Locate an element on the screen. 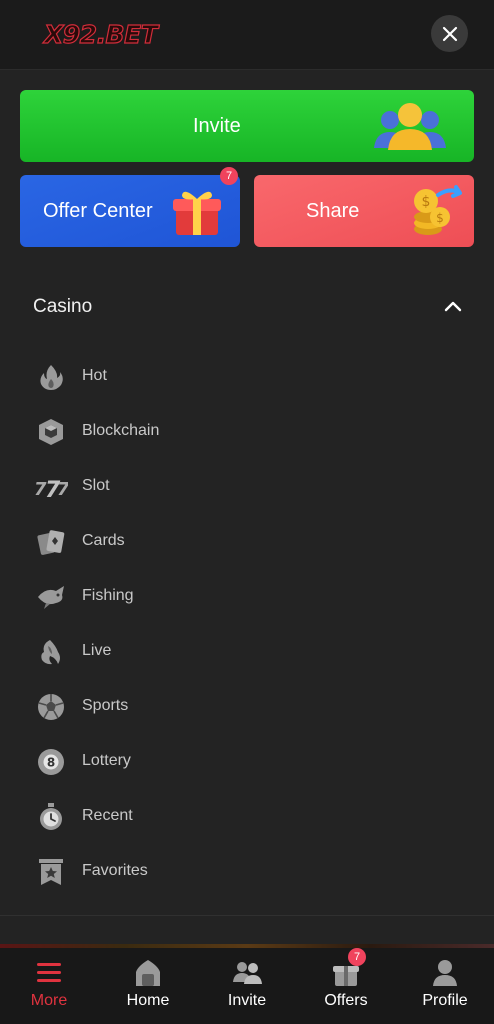 Image resolution: width=494 pixels, height=1024 pixels. gift-box-icon is located at coordinates (197, 213).